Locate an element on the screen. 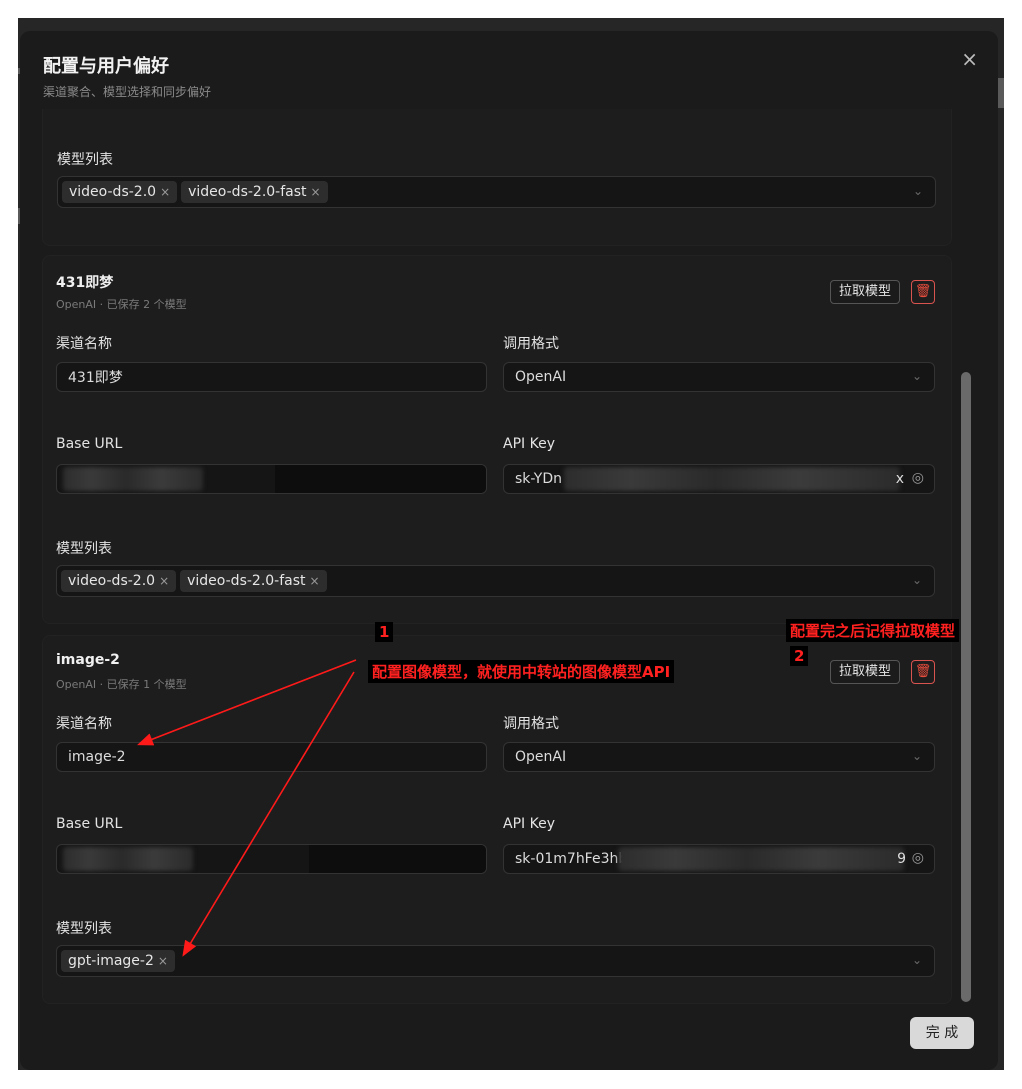  api-key-suffix: x is located at coordinates (899, 479).